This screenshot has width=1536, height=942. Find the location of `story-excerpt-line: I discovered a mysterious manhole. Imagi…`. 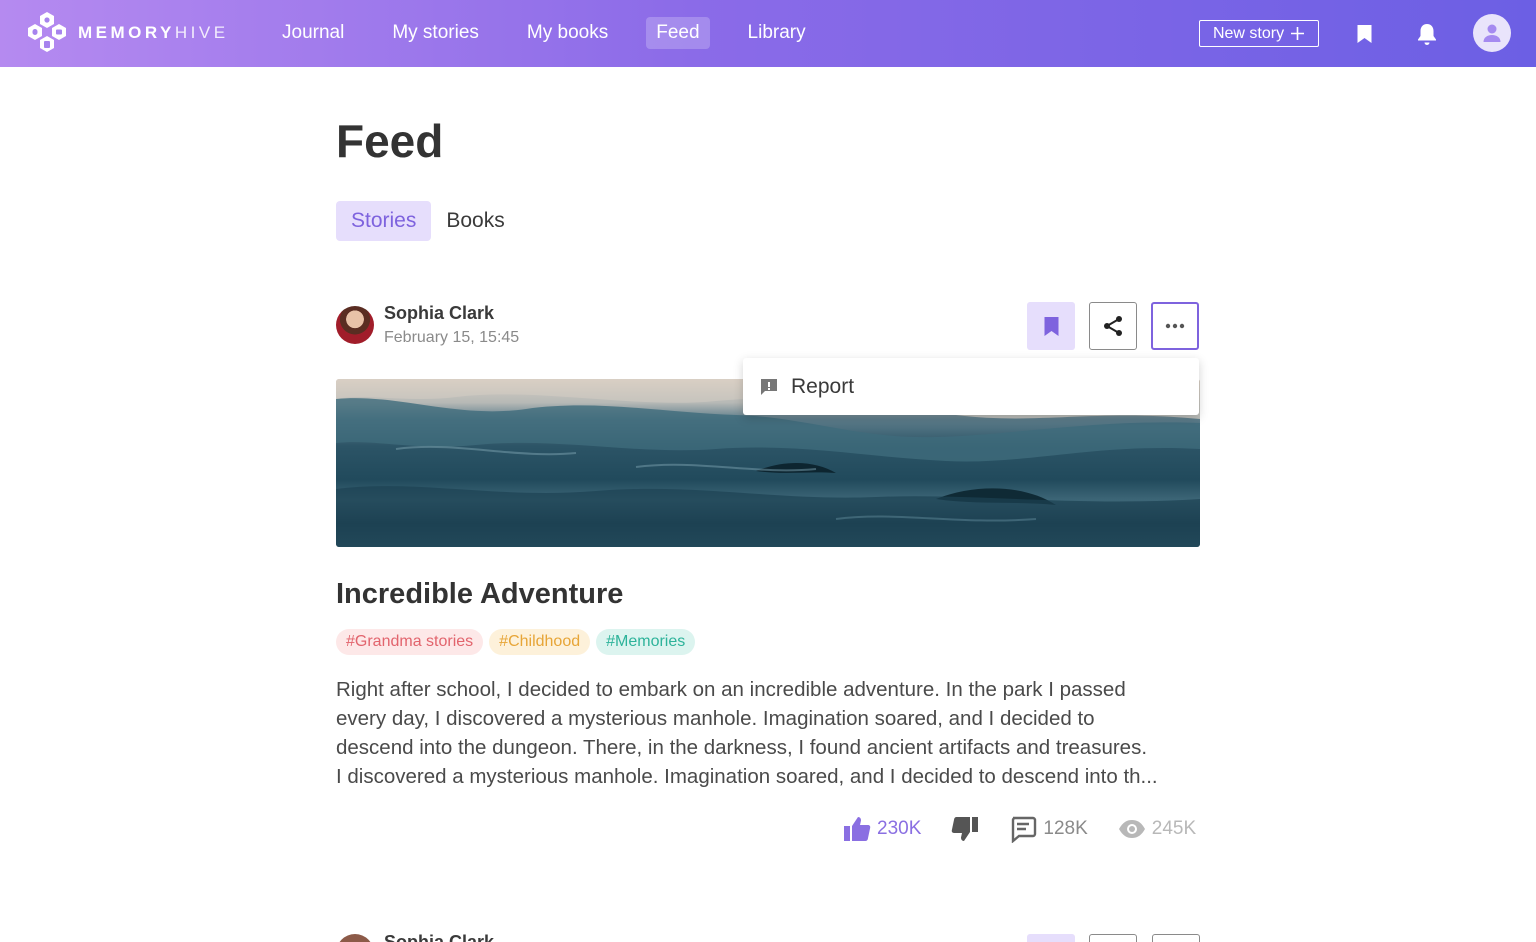

story-excerpt-line: I discovered a mysterious manhole. Imagi… is located at coordinates (747, 776).